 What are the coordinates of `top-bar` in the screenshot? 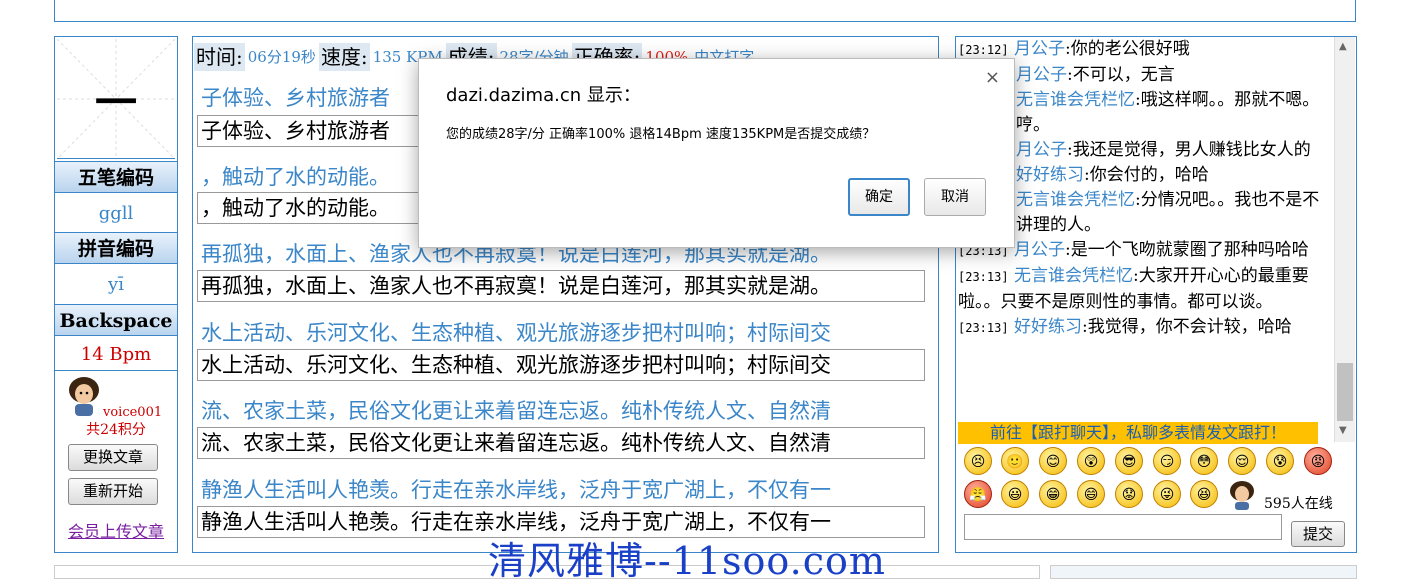 It's located at (705, 11).